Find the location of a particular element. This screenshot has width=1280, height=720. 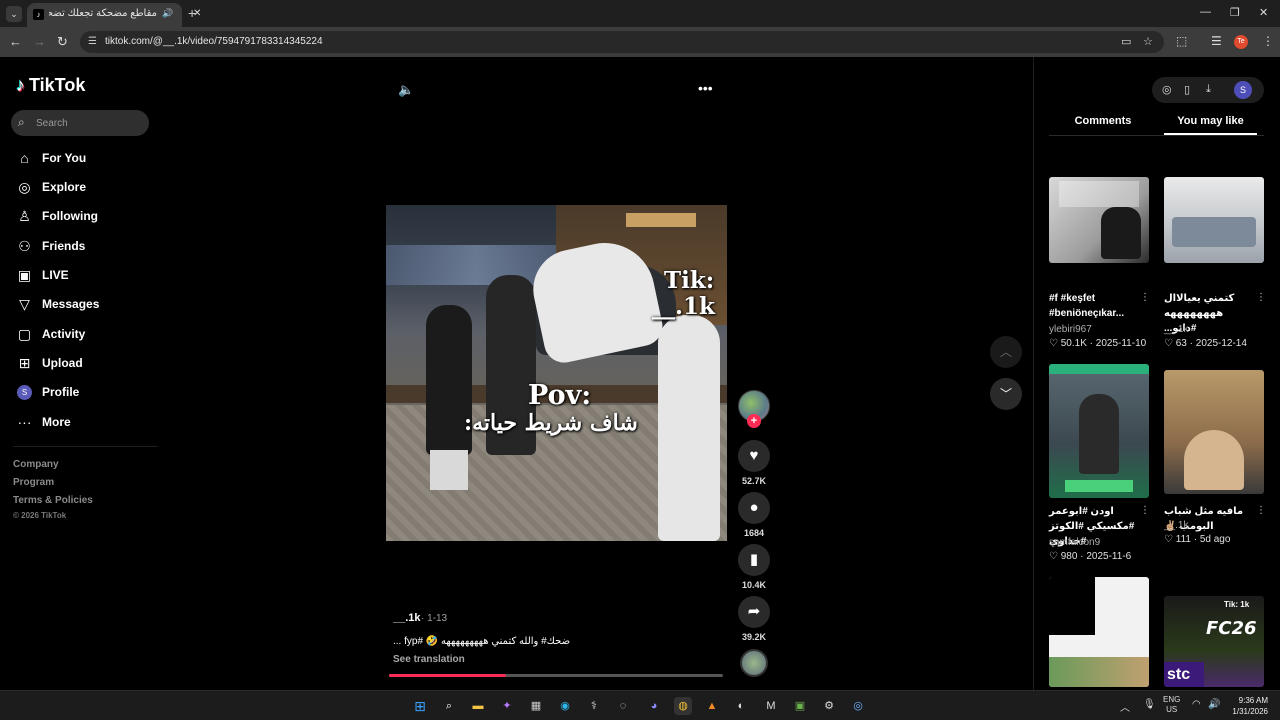

video-progress-bar is located at coordinates (556, 675).